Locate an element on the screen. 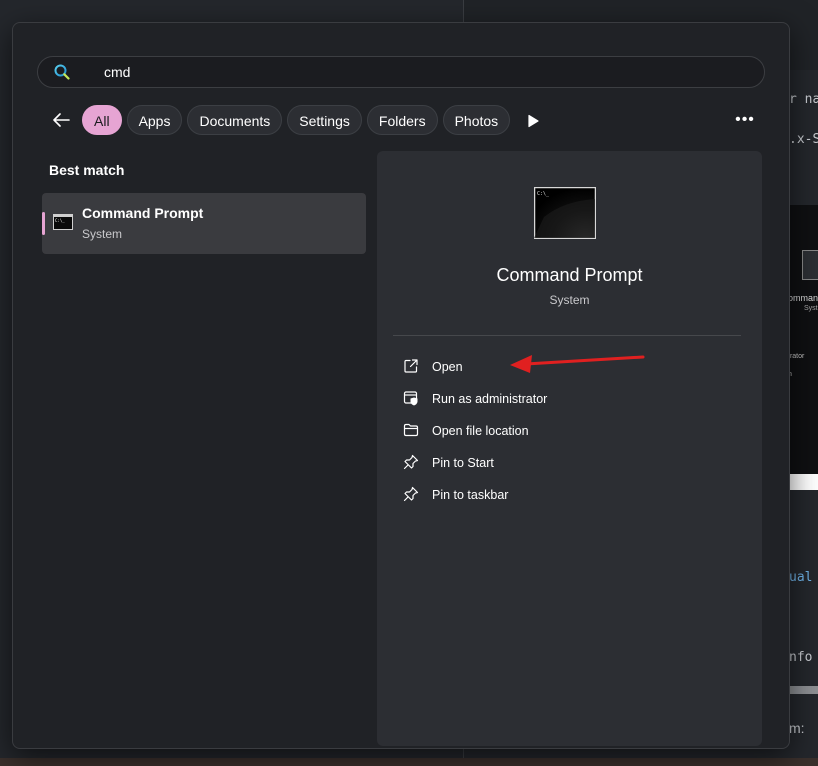 The image size is (818, 766). action-pin-to-taskbar: Pin to taskbar is located at coordinates (566, 499).